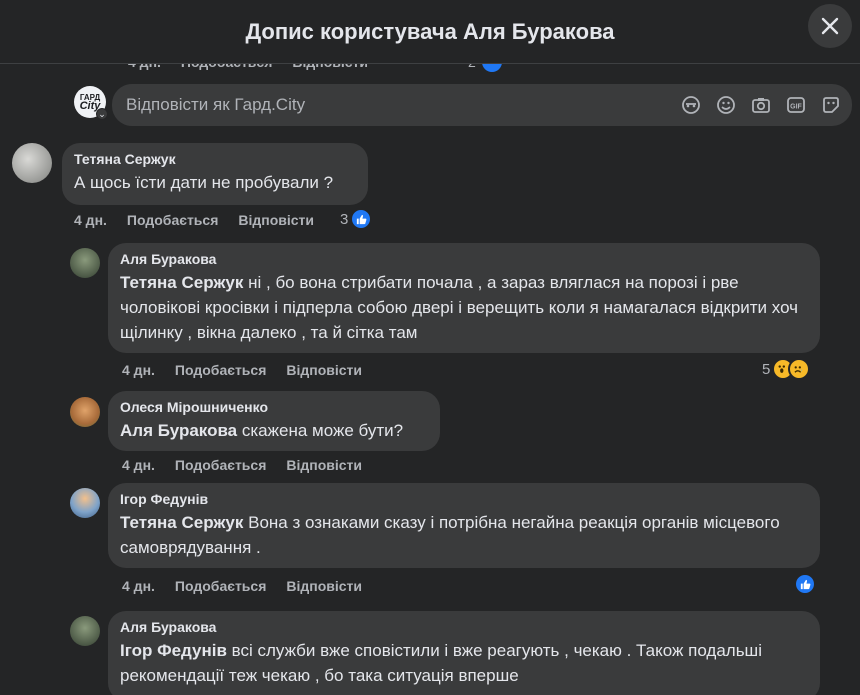 The width and height of the screenshot is (860, 695). What do you see at coordinates (274, 407) in the screenshot?
I see `comment-author: Олеся Мірошниченко` at bounding box center [274, 407].